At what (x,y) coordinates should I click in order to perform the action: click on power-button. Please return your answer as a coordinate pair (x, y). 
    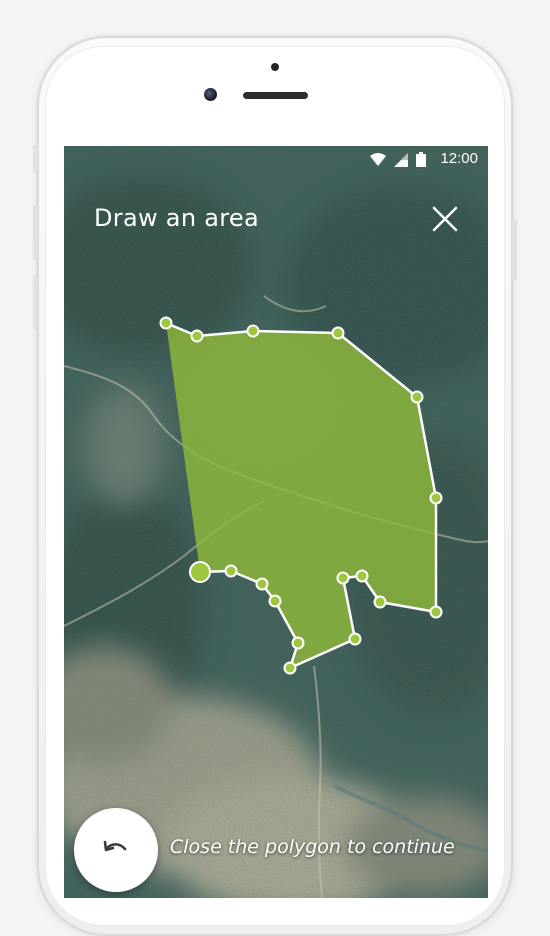
    Looking at the image, I should click on (514, 250).